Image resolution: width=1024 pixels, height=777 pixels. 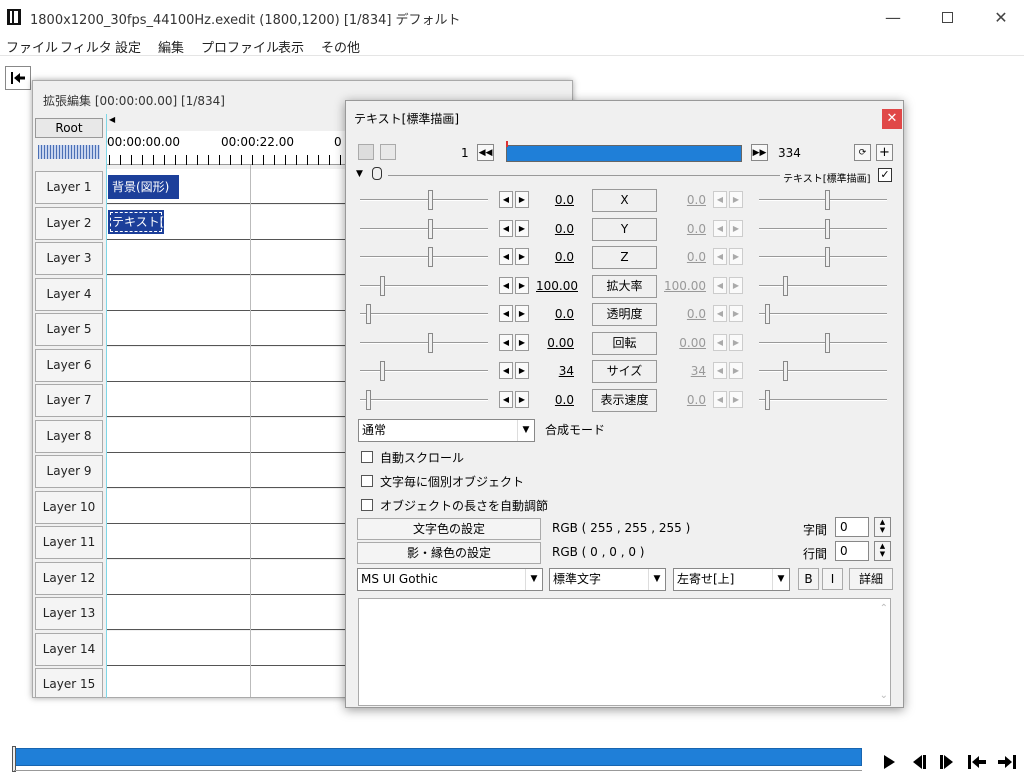 What do you see at coordinates (291, 46) in the screenshot?
I see `menu-view: 表示` at bounding box center [291, 46].